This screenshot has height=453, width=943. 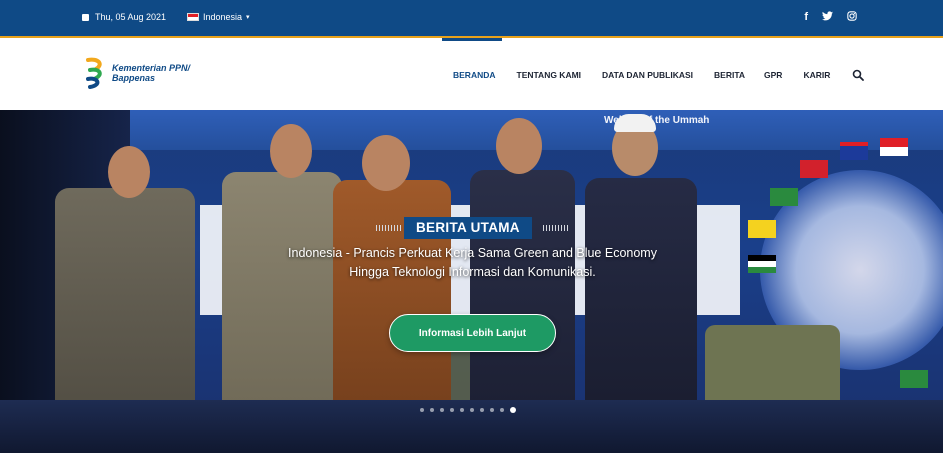 I want to click on social-links: f, so click(x=830, y=17).